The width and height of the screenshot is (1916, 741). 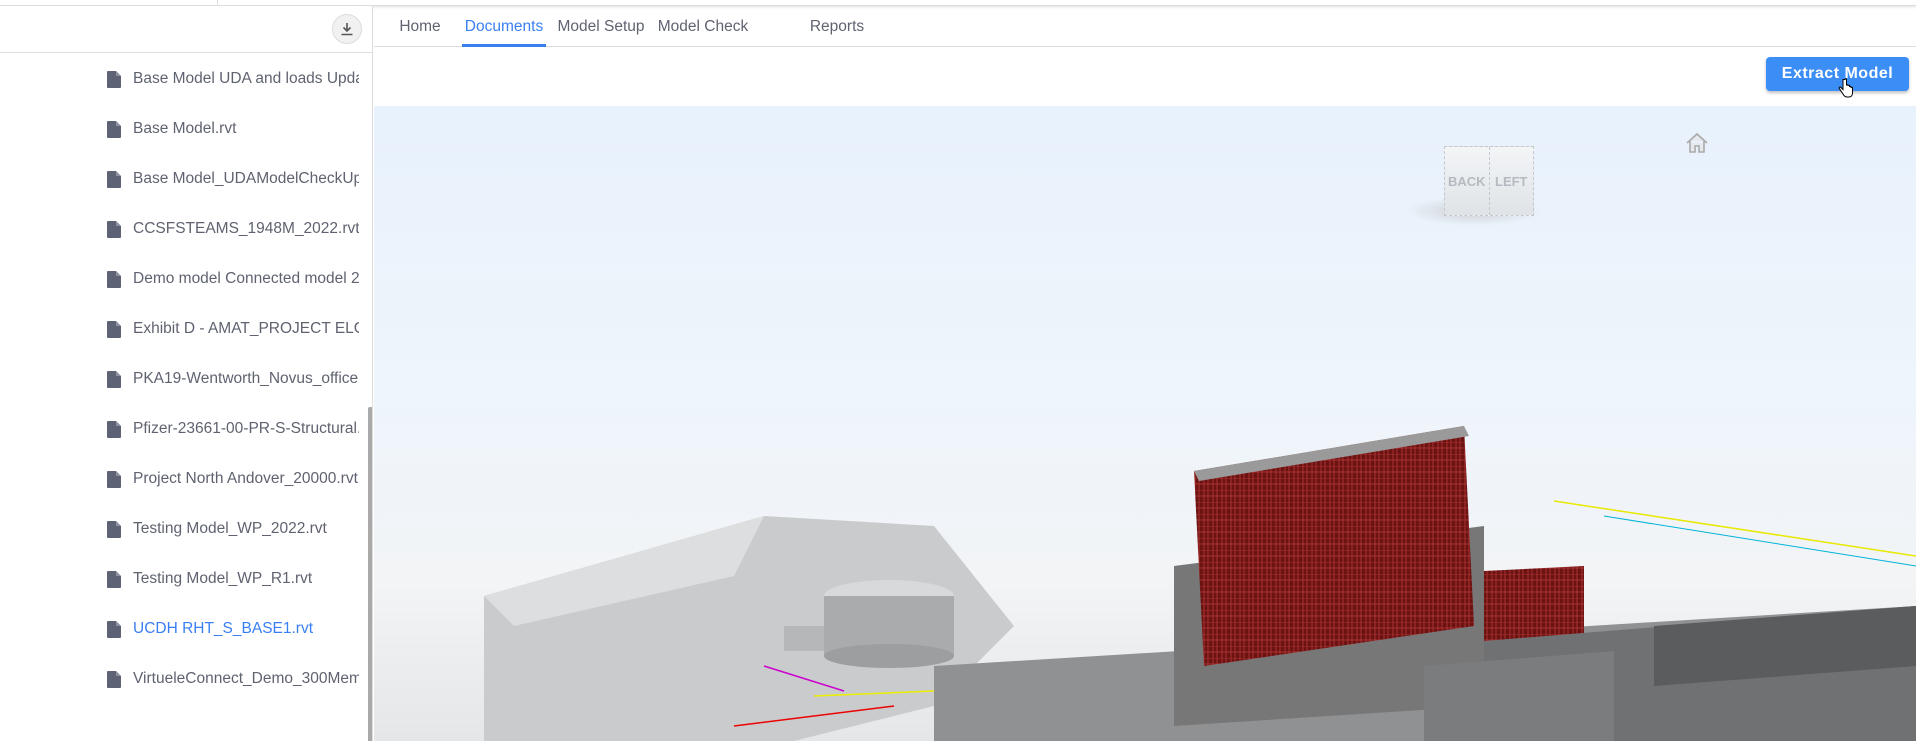 I want to click on divider, so click(x=217, y=2).